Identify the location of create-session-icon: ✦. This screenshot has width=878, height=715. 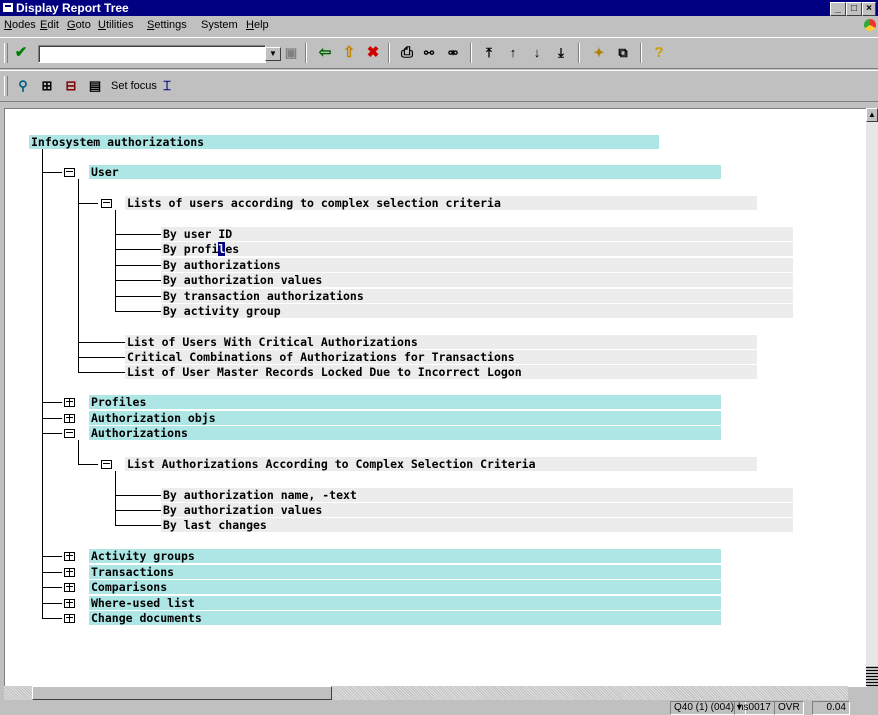
(599, 53).